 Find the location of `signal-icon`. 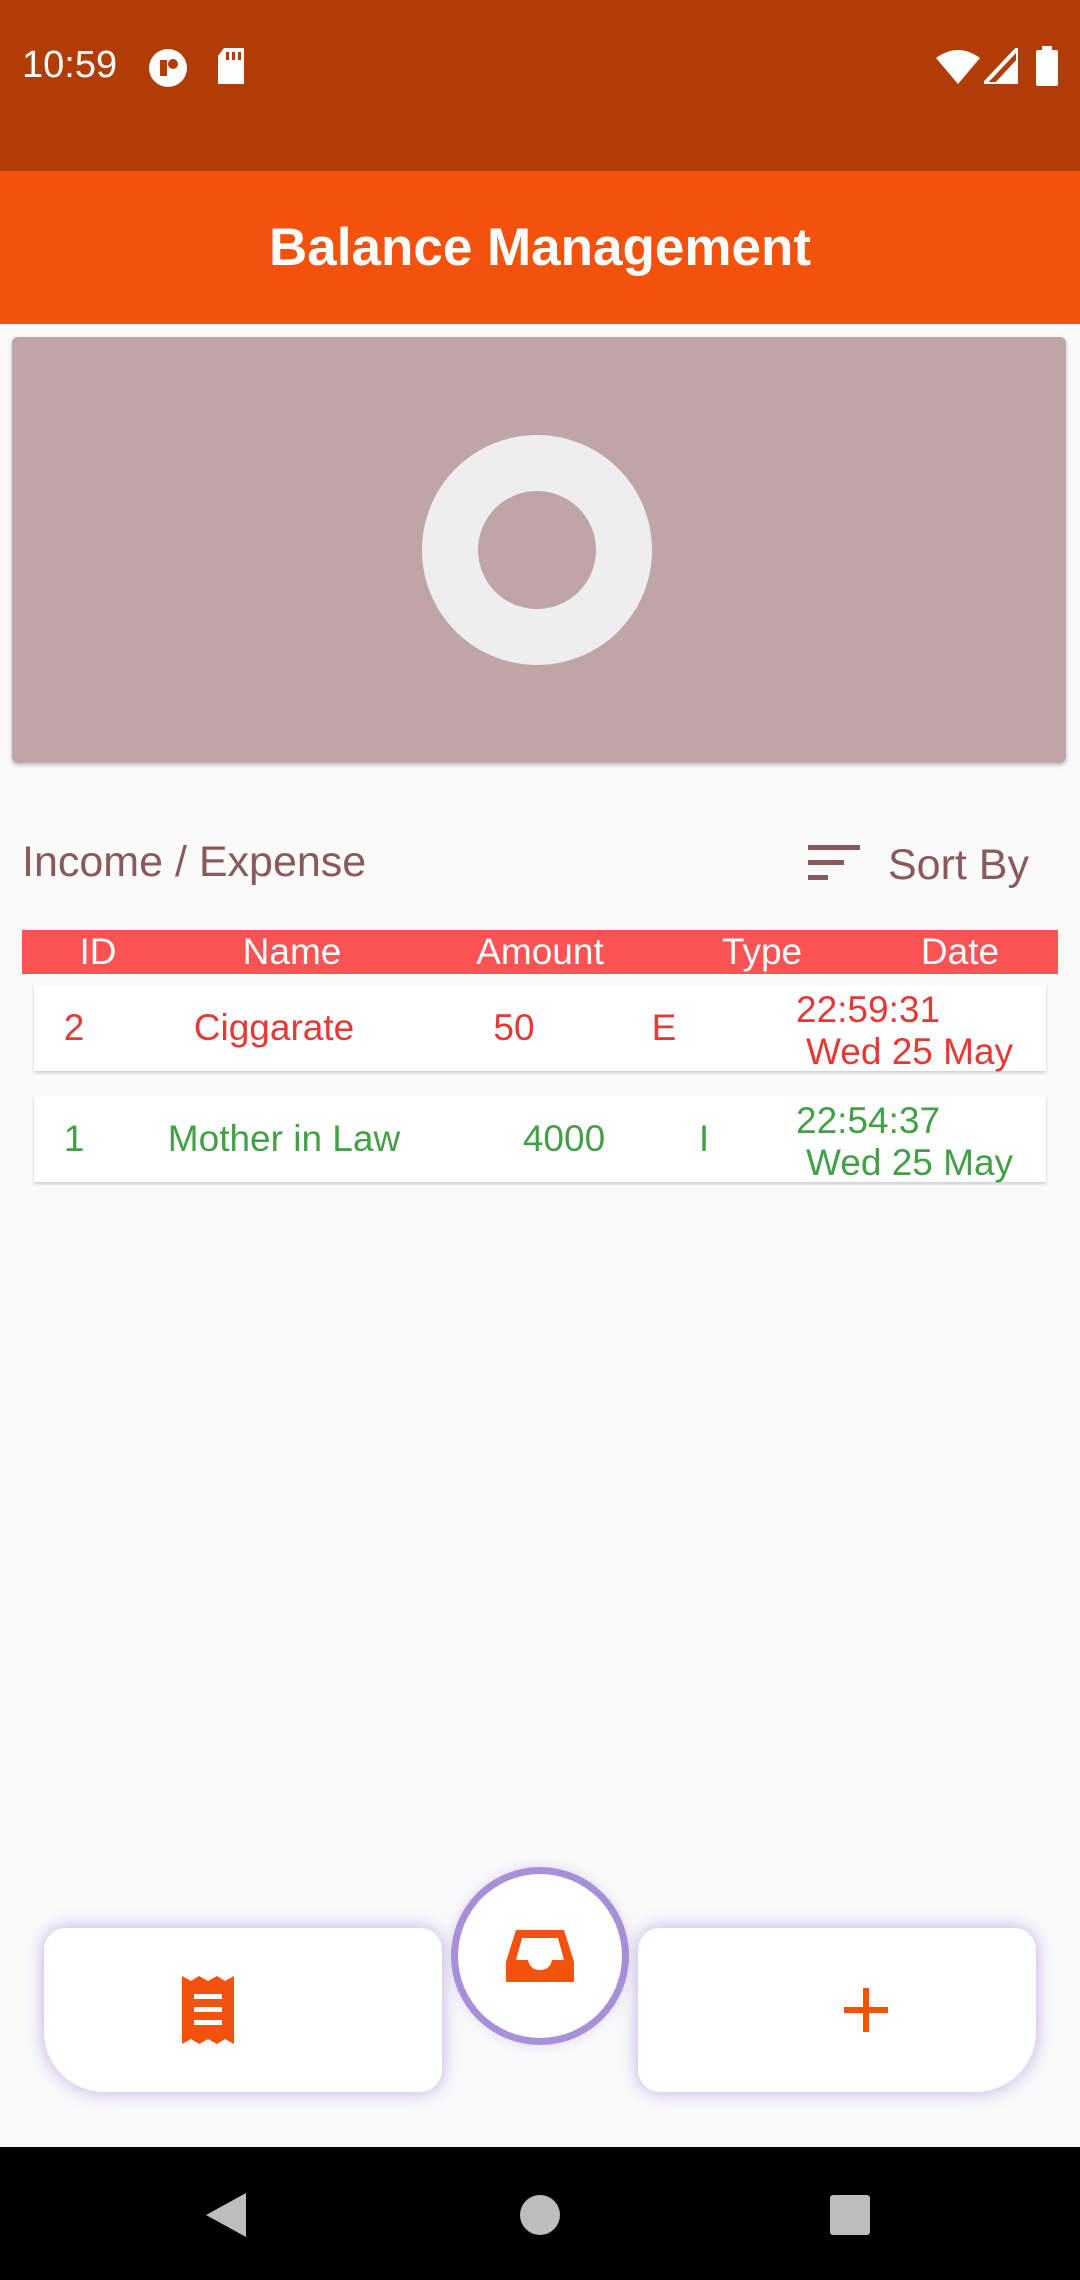

signal-icon is located at coordinates (999, 65).